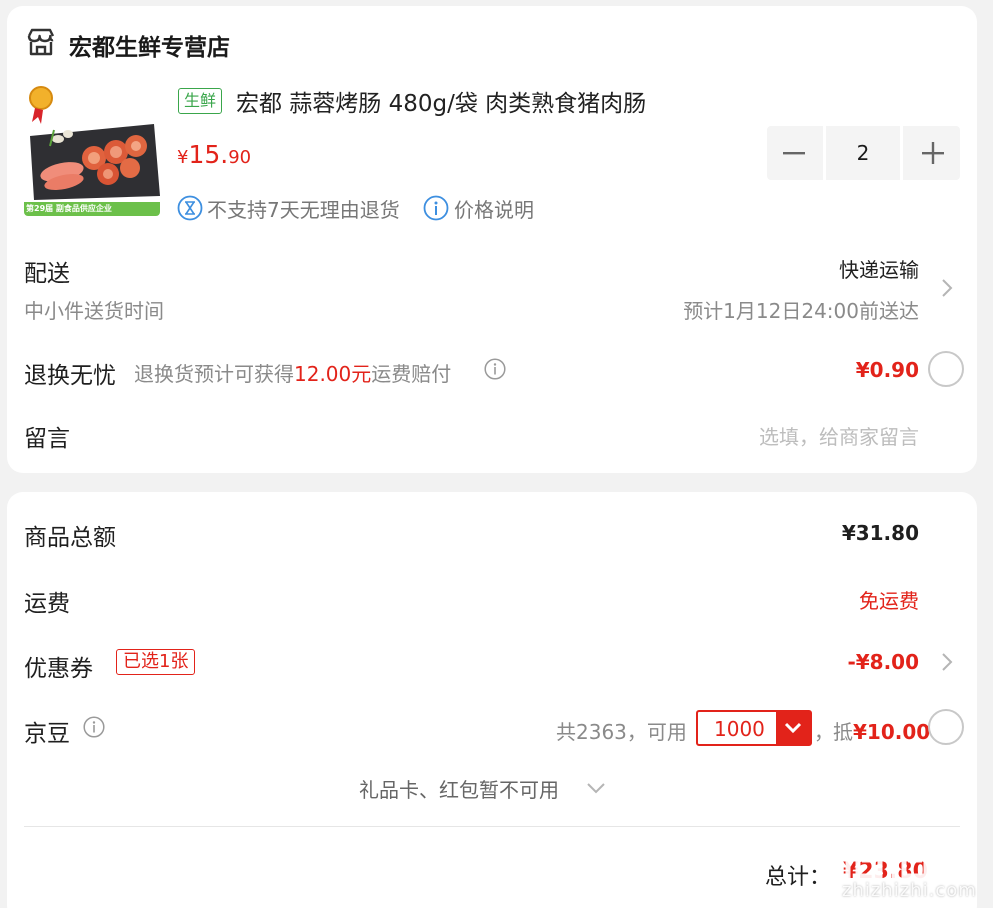  I want to click on worry-free-radio, so click(946, 369).